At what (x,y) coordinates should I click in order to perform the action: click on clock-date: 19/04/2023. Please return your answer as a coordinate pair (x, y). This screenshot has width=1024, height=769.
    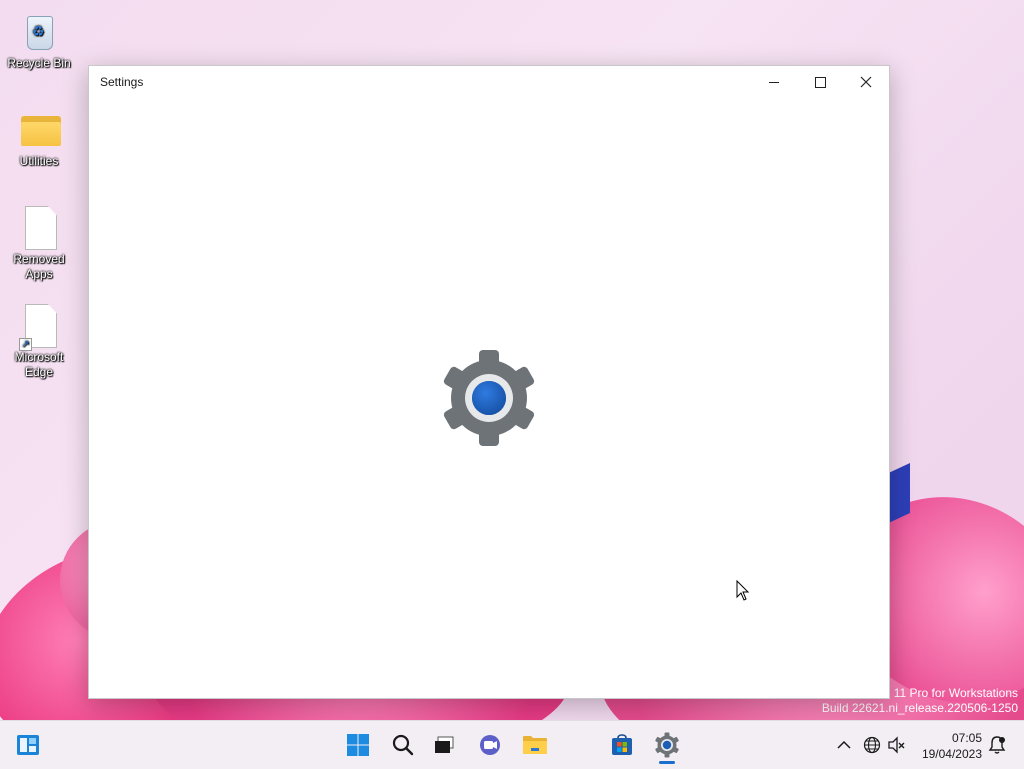
    Looking at the image, I should click on (951, 754).